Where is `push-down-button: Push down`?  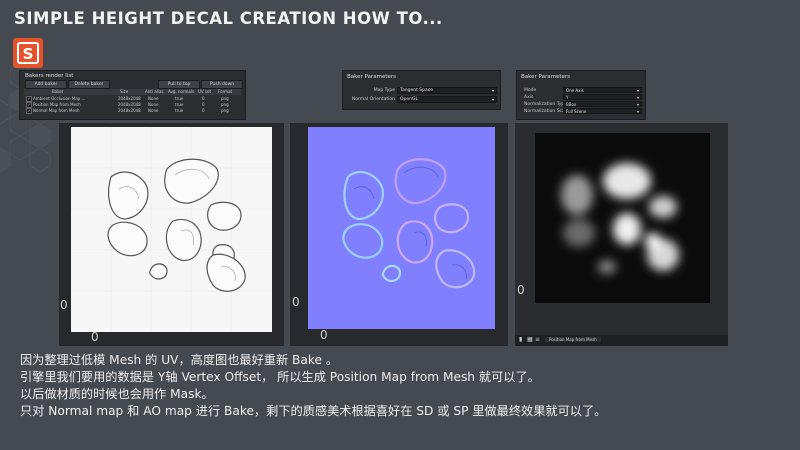 push-down-button: Push down is located at coordinates (222, 84).